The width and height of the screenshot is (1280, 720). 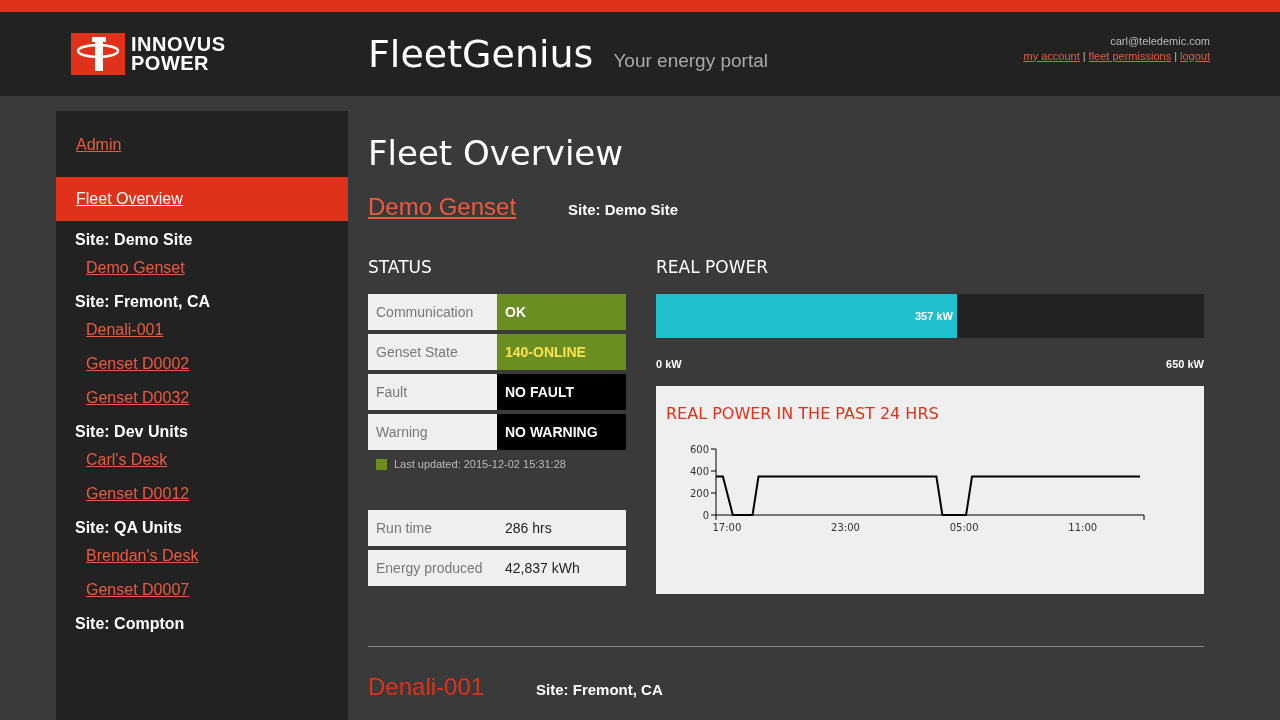 I want to click on y-tick-label: 600, so click(x=699, y=449).